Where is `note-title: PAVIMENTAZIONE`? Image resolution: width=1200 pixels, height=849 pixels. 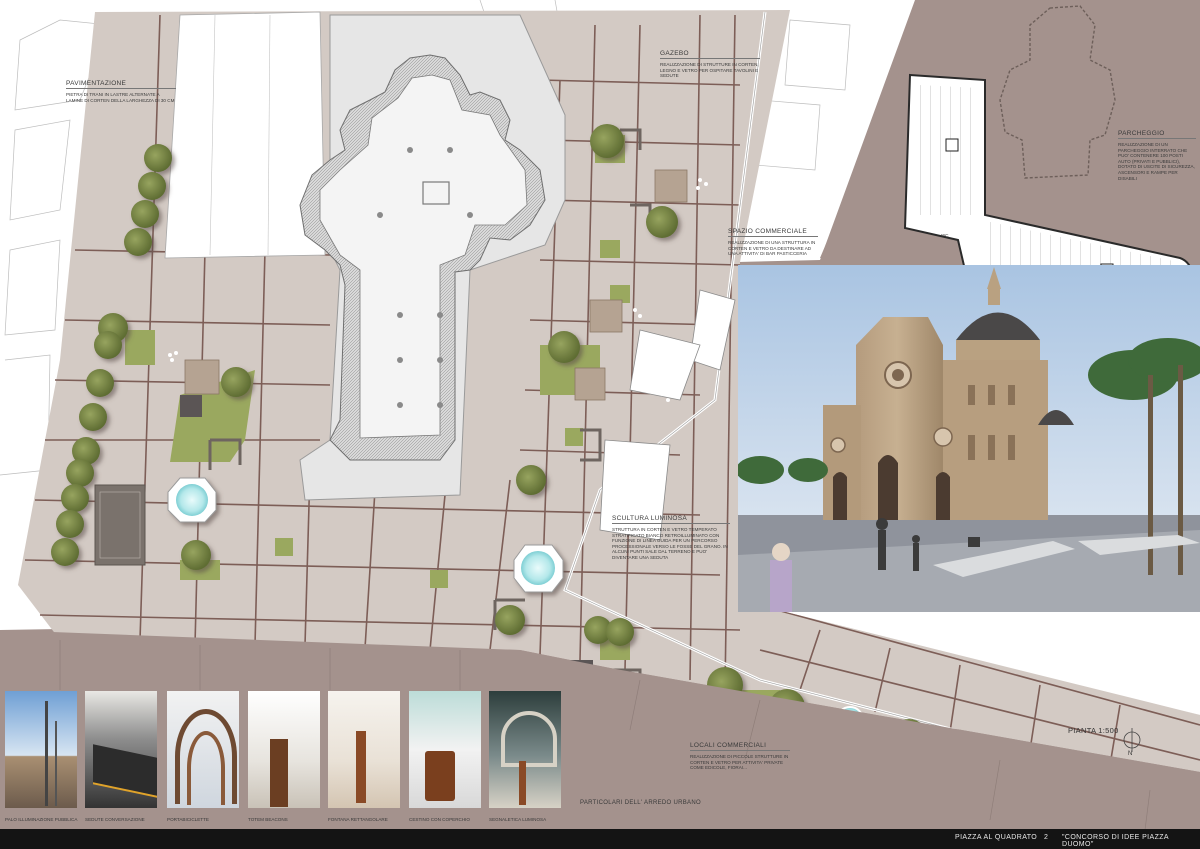
note-title: PAVIMENTAZIONE is located at coordinates (121, 84).